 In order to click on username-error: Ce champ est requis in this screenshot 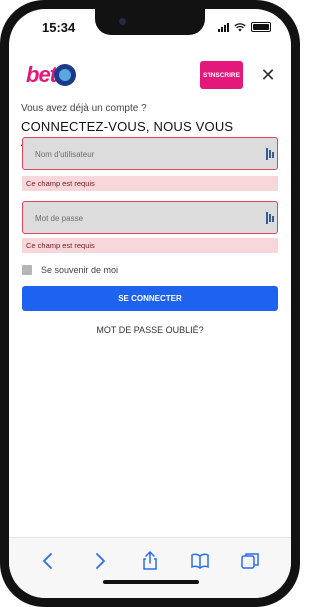, I will do `click(150, 183)`.